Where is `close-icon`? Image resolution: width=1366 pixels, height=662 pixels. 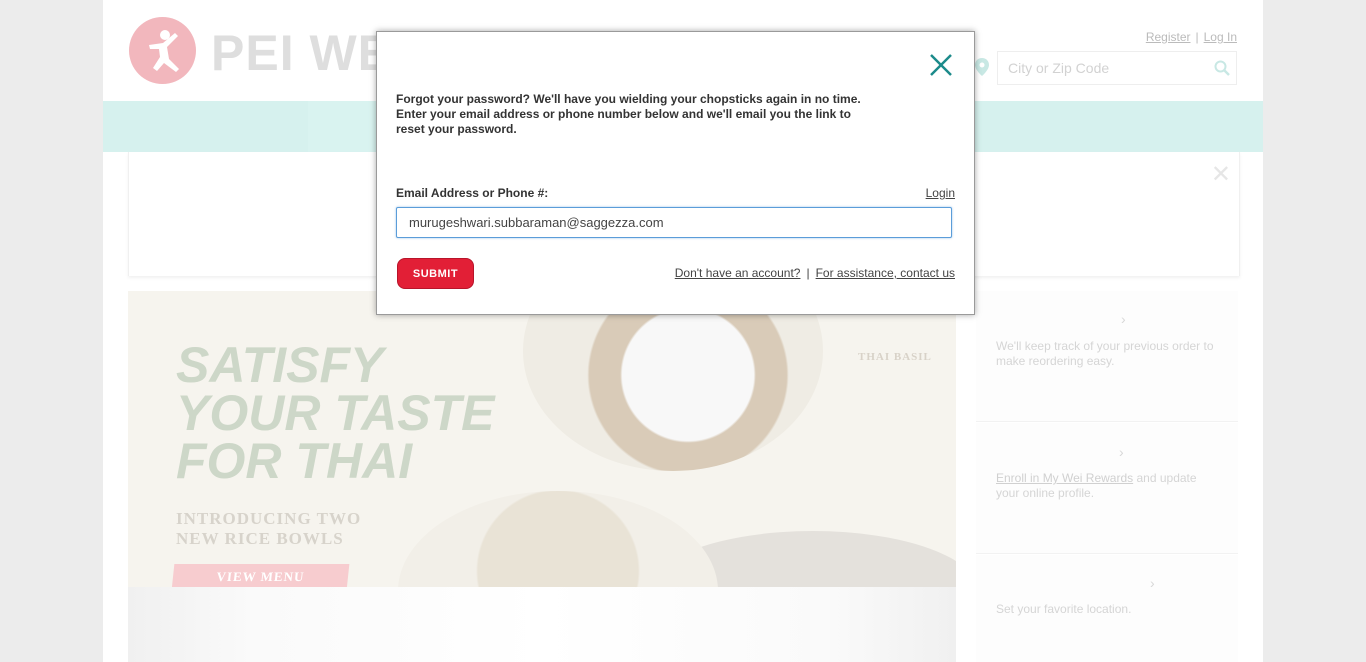 close-icon is located at coordinates (941, 65).